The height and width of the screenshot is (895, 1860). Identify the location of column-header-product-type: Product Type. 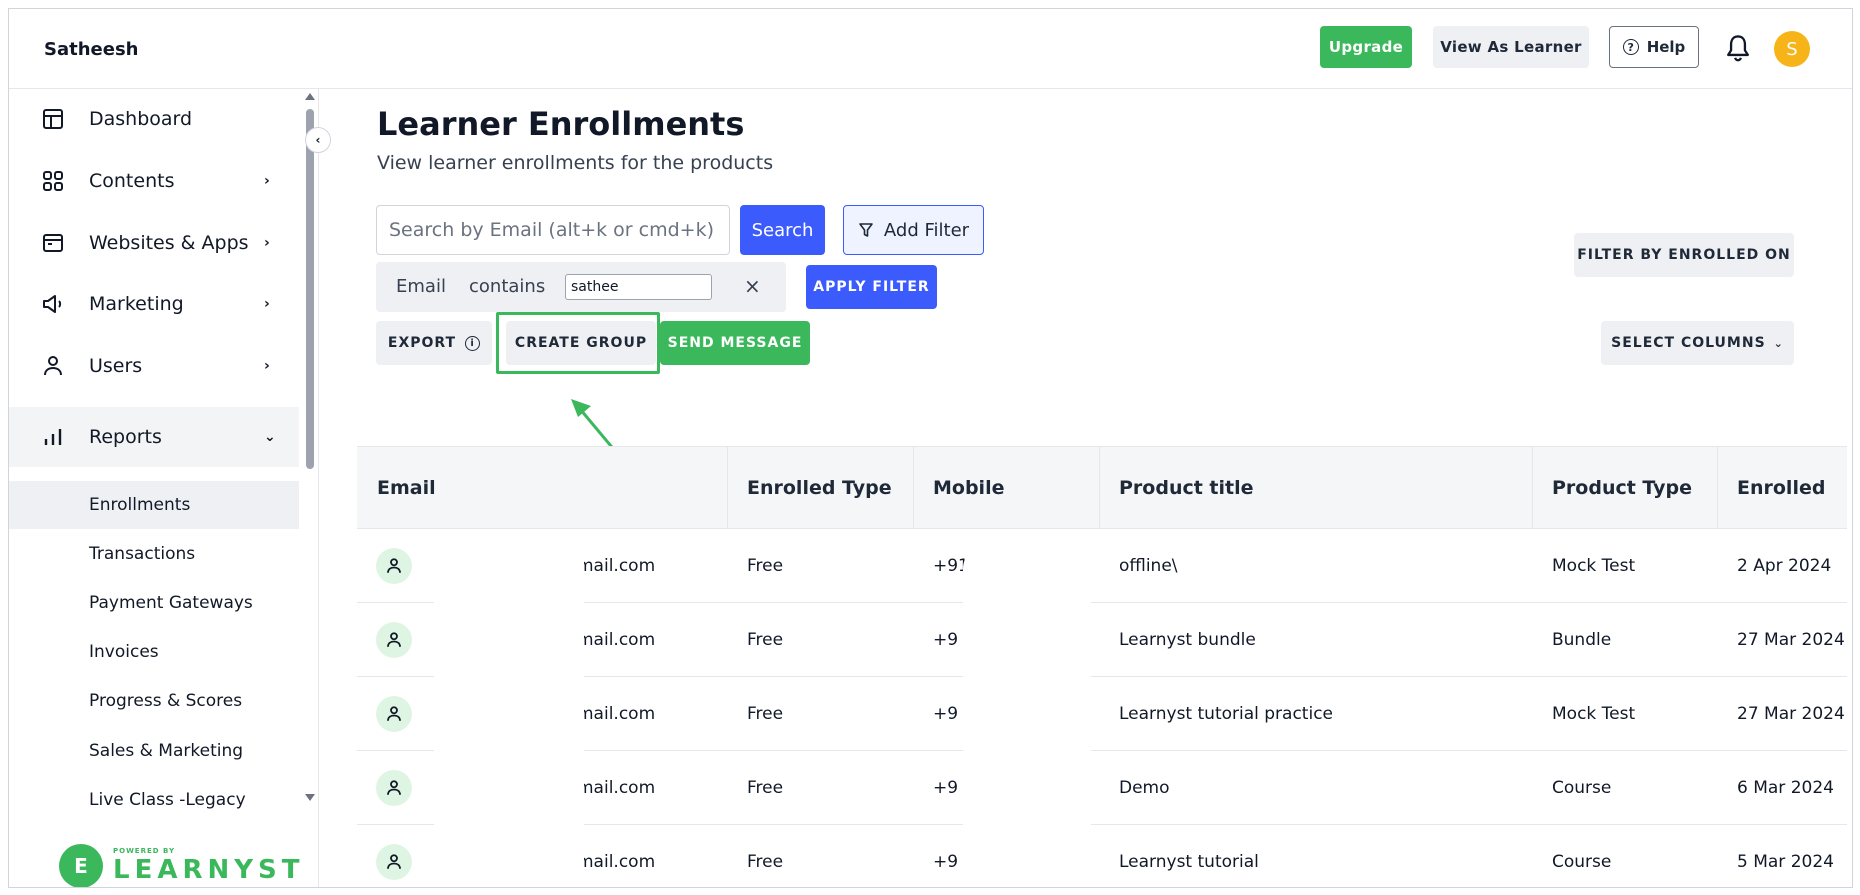
(1622, 487).